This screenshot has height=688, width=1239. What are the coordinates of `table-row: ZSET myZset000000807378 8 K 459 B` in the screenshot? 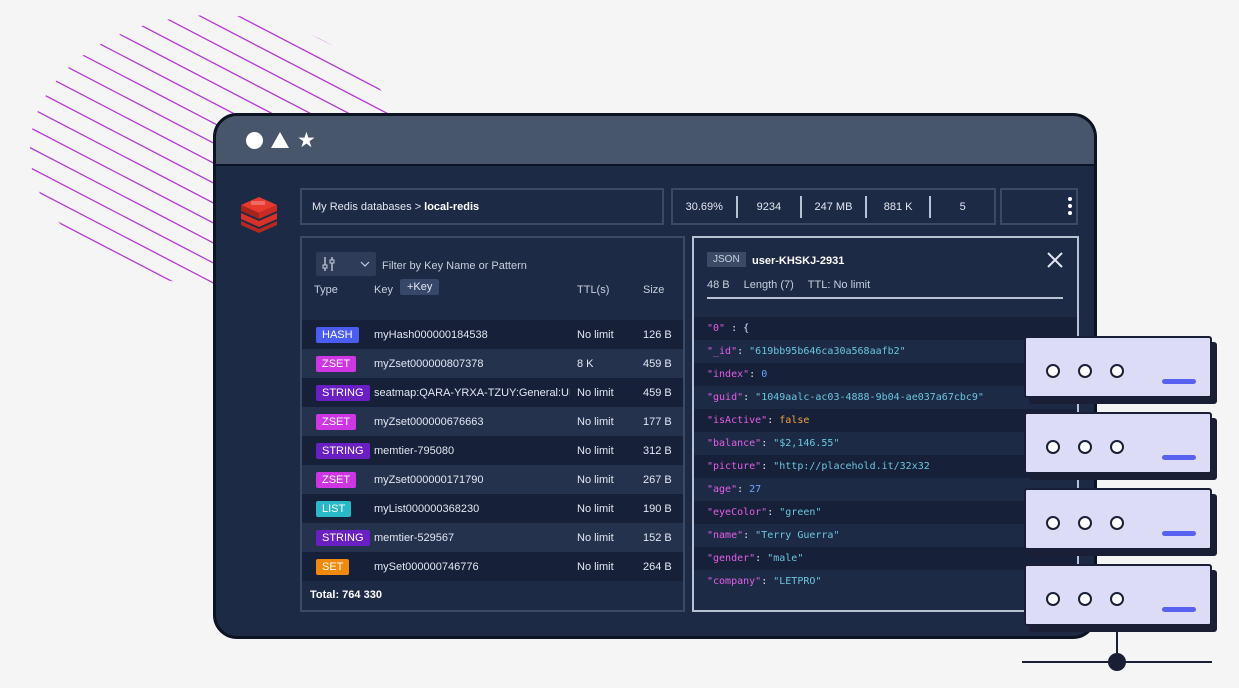 It's located at (492, 363).